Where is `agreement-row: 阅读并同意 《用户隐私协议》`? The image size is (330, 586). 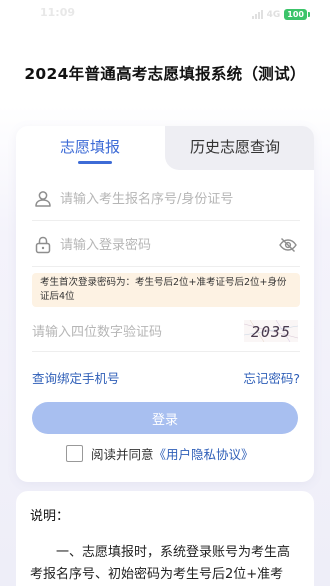
agreement-row: 阅读并同意 《用户隐私协议》 is located at coordinates (160, 453).